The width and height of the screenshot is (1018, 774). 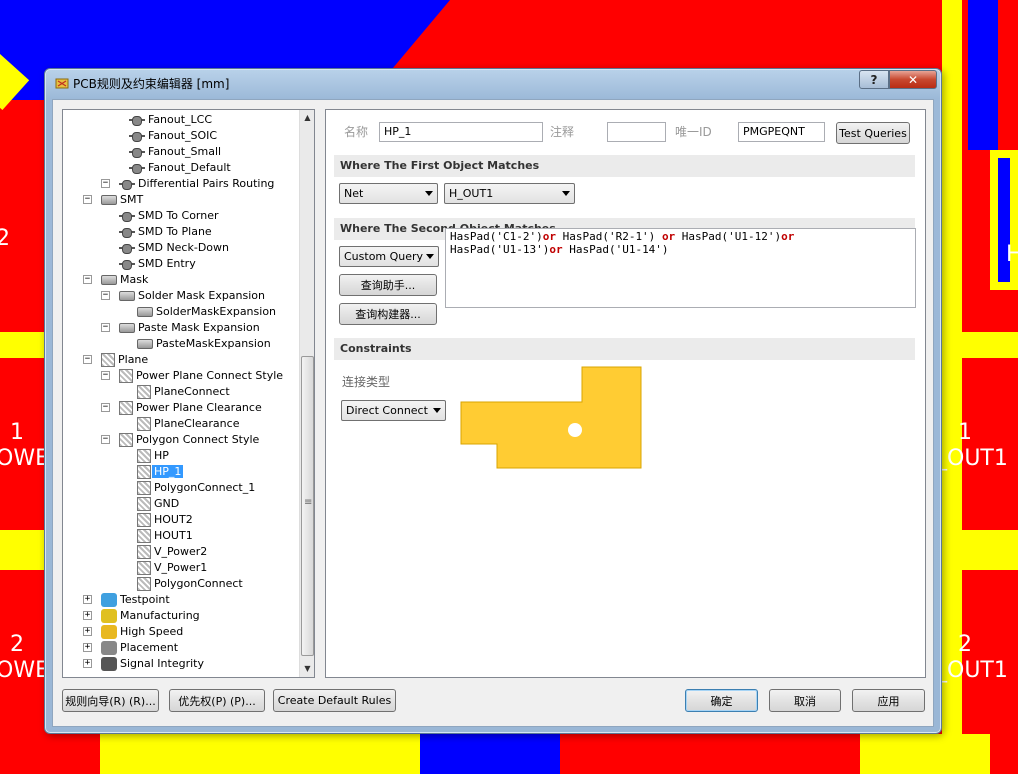 What do you see at coordinates (130, 648) in the screenshot?
I see `tree-item: + Placement` at bounding box center [130, 648].